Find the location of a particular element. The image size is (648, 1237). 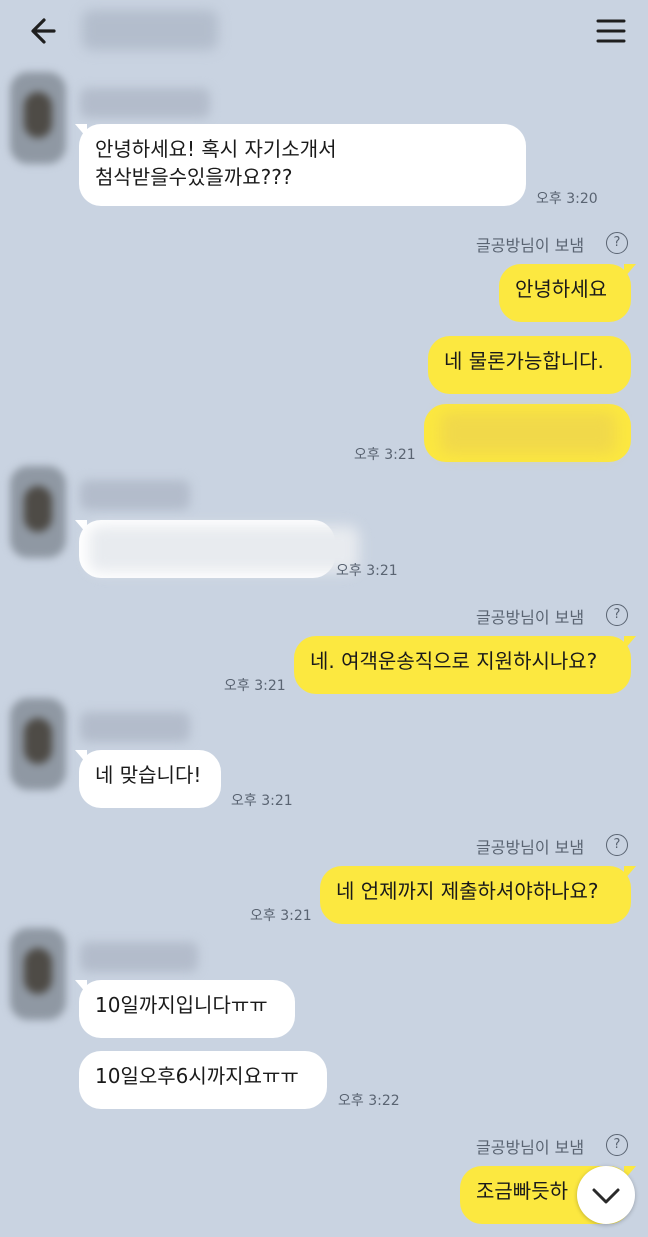

message-bubble-outgoing: 안녕하세요 is located at coordinates (565, 293).